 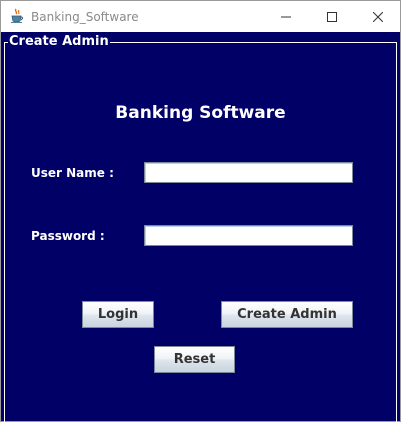 What do you see at coordinates (68, 236) in the screenshot?
I see `password-label: Password :` at bounding box center [68, 236].